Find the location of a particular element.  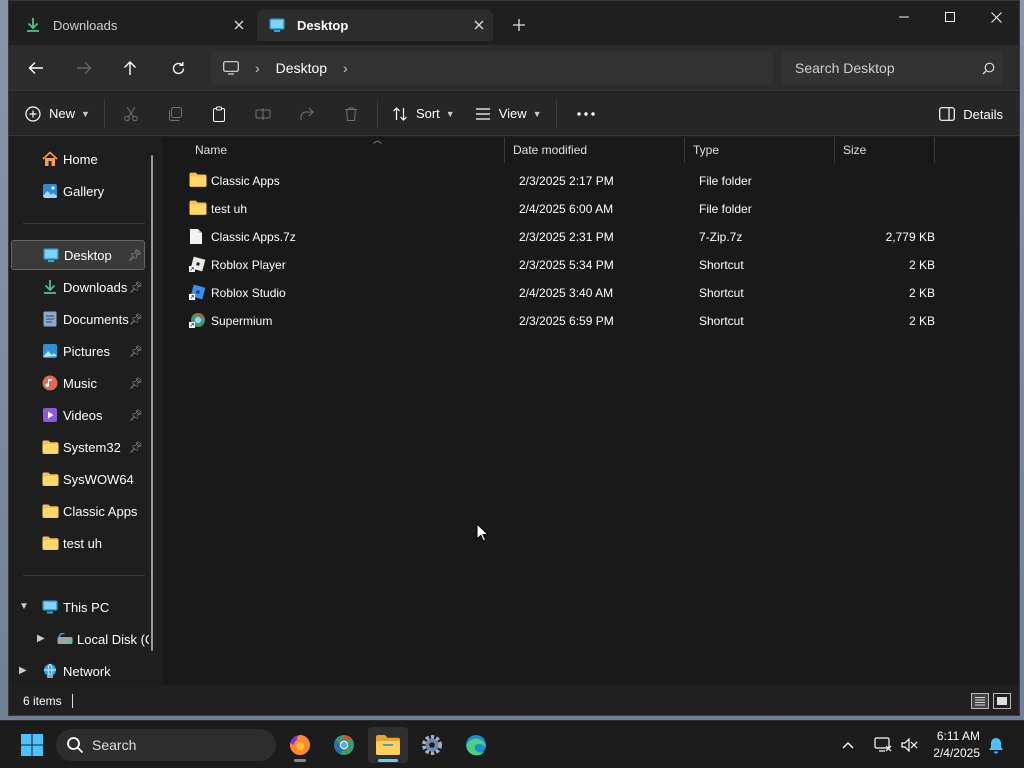

clipboard-icon is located at coordinates (219, 114).